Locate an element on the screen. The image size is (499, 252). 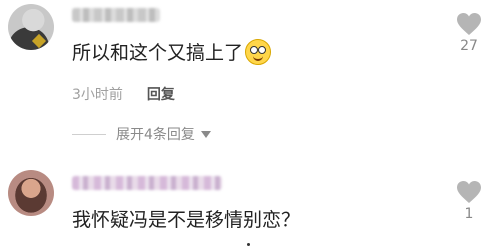
timestamp: 3小时前 is located at coordinates (97, 95).